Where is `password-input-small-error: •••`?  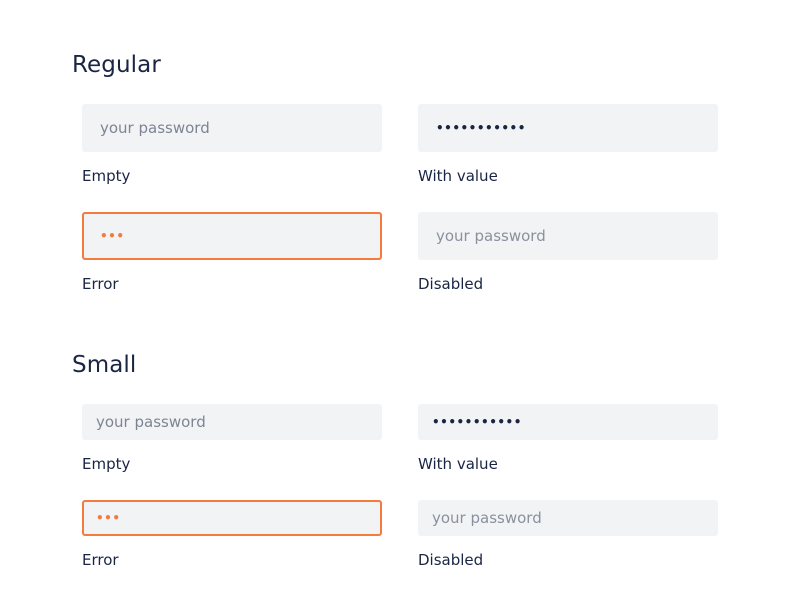
password-input-small-error: ••• is located at coordinates (232, 518).